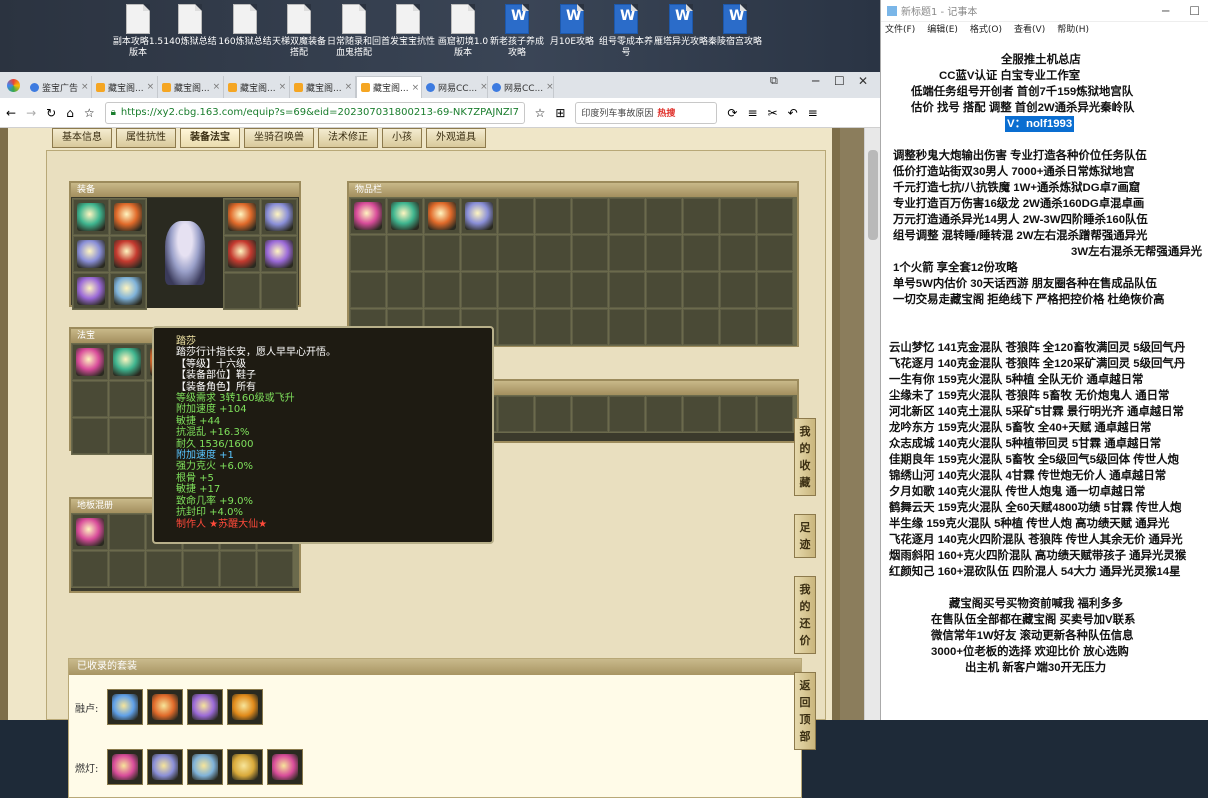  Describe the element at coordinates (463, 31) in the screenshot. I see `desktop-icon: 画窟初境1.0版本` at that location.